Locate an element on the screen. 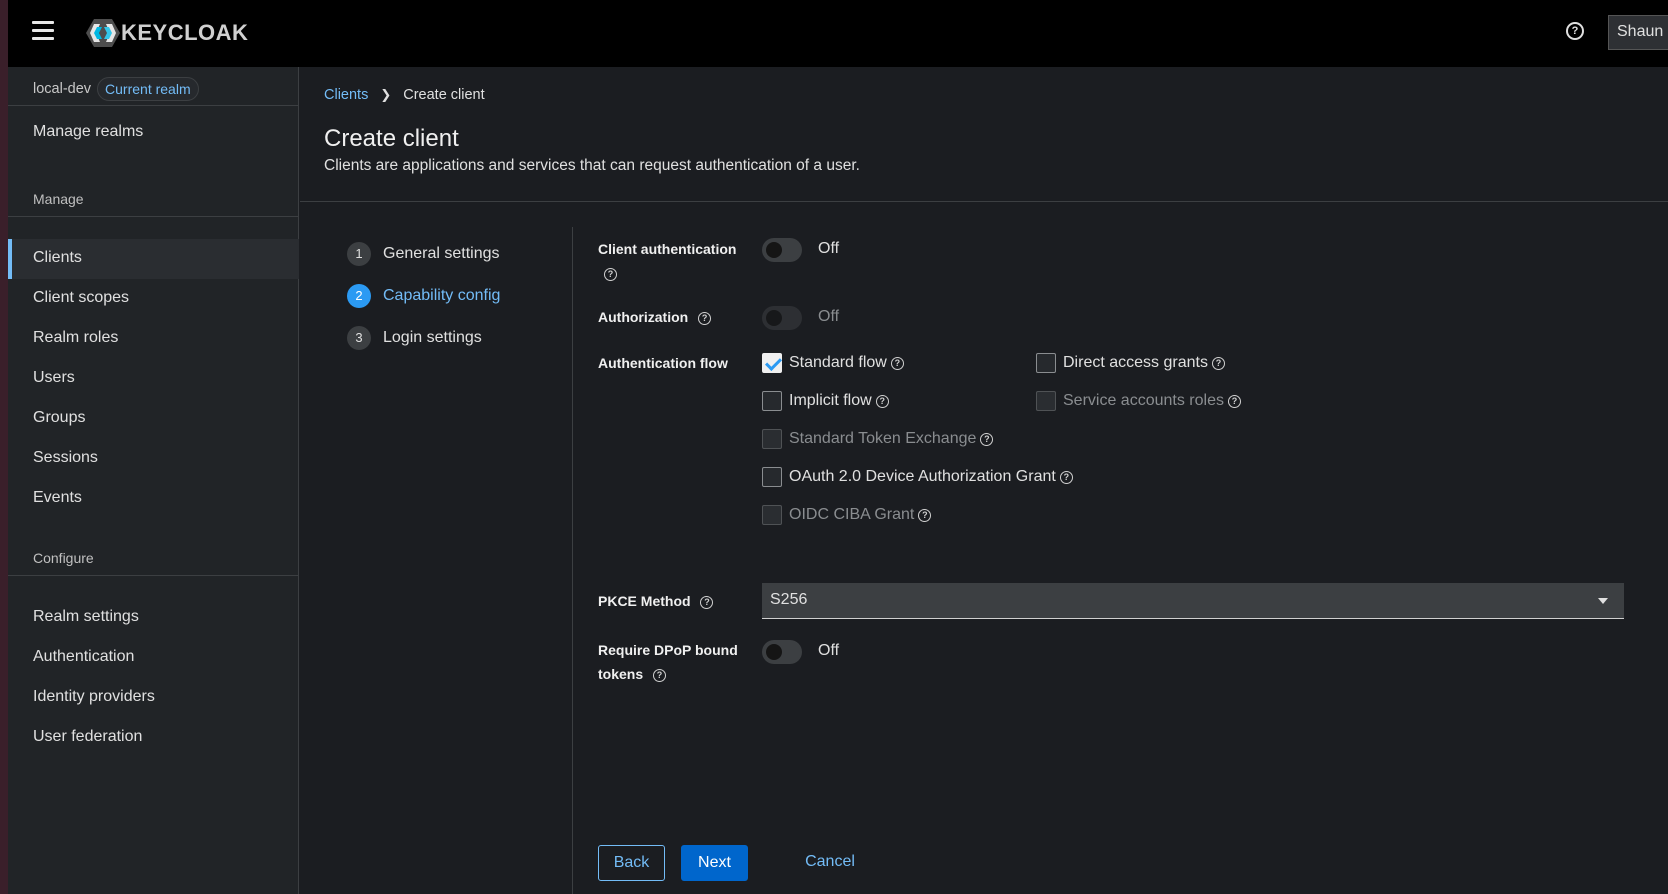 This screenshot has height=894, width=1668. sidebar-item-manage-realms: Manage realms is located at coordinates (88, 132).